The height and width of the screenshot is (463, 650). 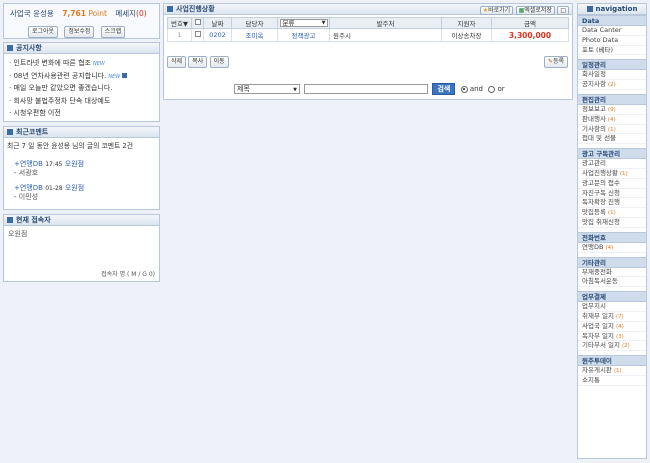 I want to click on notice-item: · 회사망 불법주정차 단속 대상예도, so click(x=84, y=101).